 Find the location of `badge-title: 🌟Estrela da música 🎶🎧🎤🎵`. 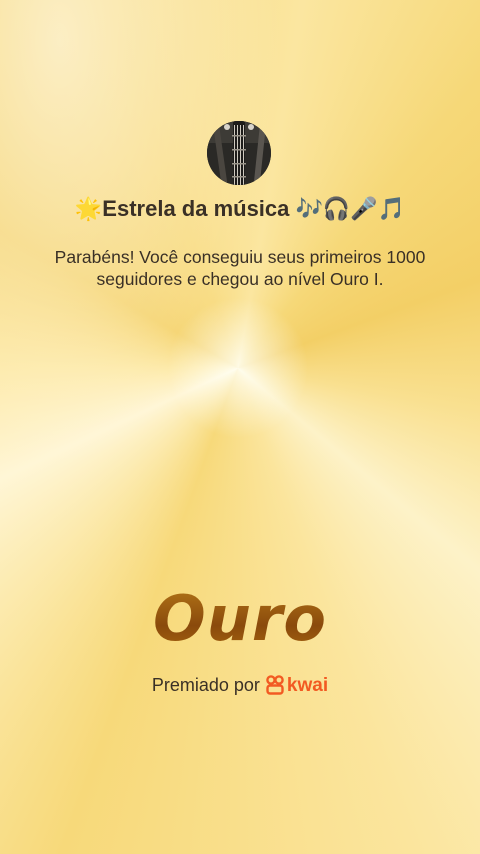

badge-title: 🌟Estrela da música 🎶🎧🎤🎵 is located at coordinates (240, 209).